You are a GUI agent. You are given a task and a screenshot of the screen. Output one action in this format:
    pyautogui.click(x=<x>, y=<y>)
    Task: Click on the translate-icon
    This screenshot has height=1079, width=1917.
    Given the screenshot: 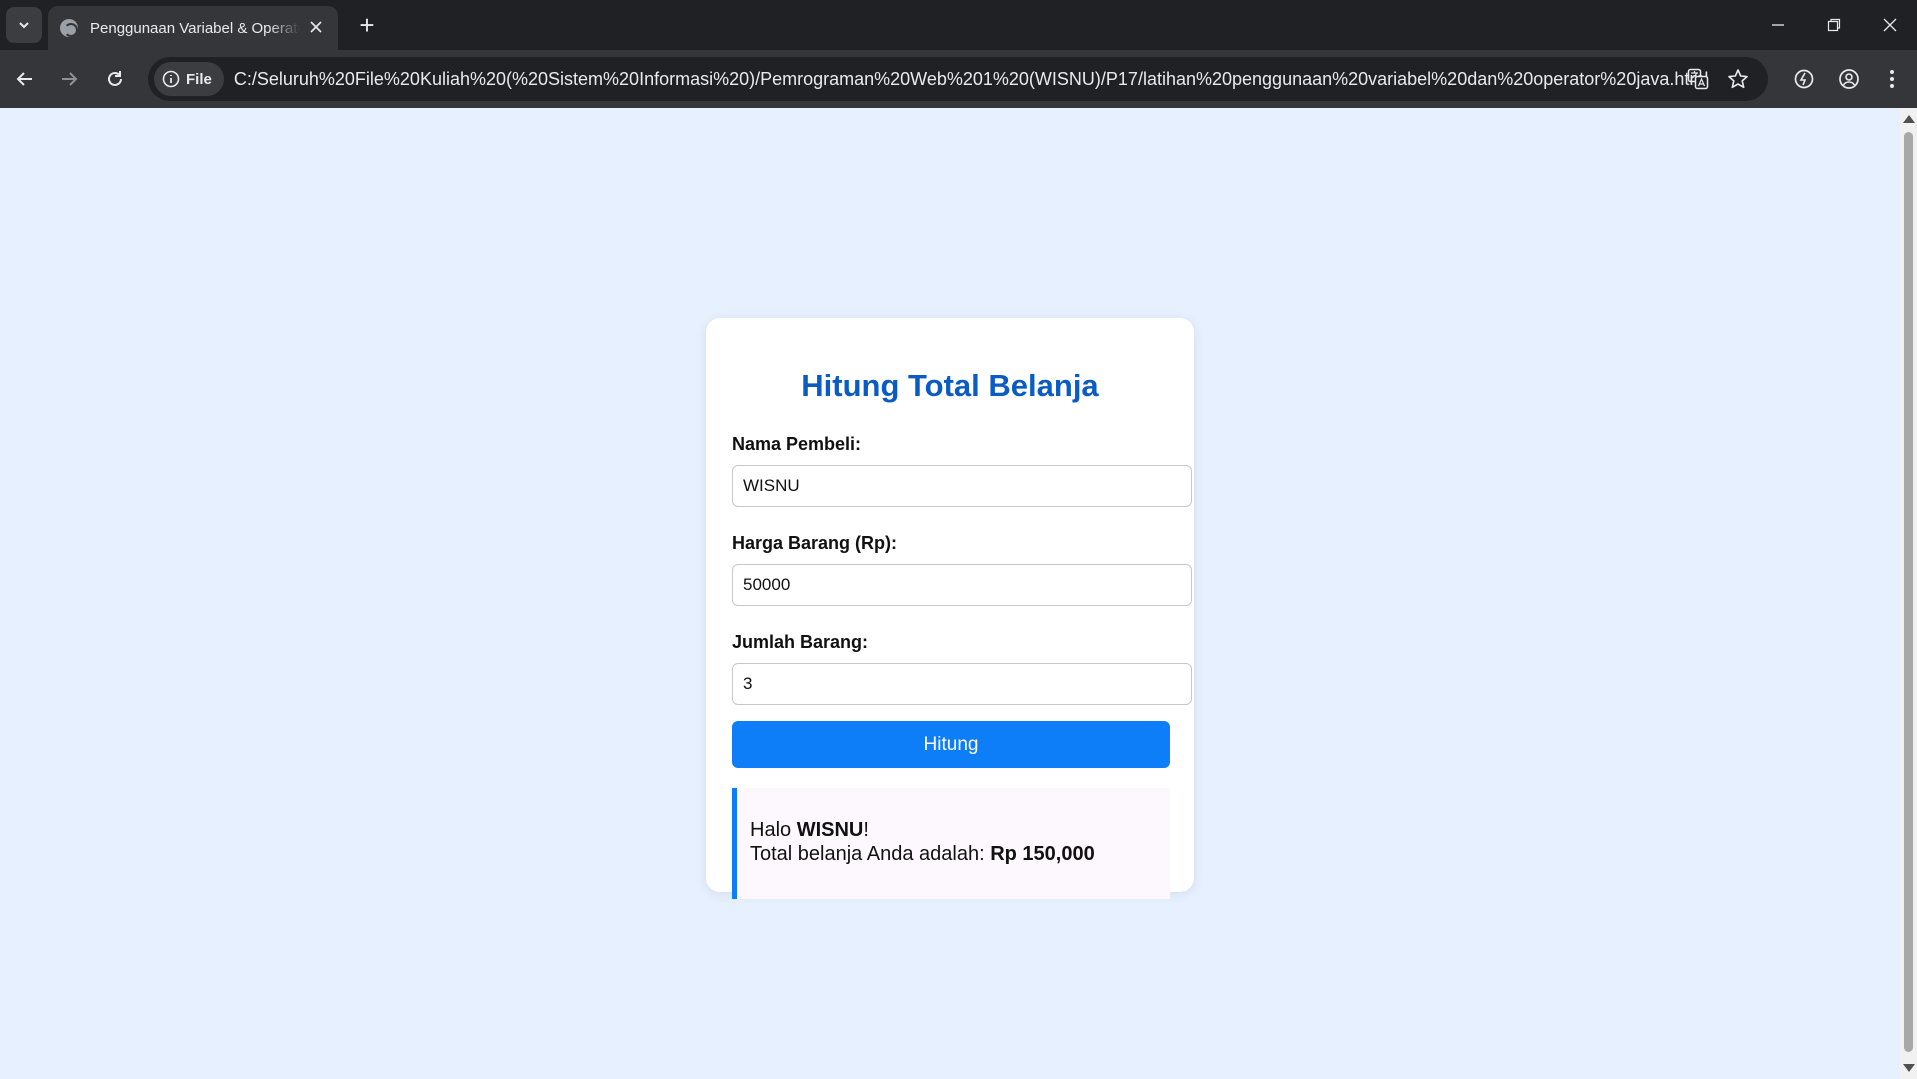 What is the action you would take?
    pyautogui.click(x=1698, y=79)
    